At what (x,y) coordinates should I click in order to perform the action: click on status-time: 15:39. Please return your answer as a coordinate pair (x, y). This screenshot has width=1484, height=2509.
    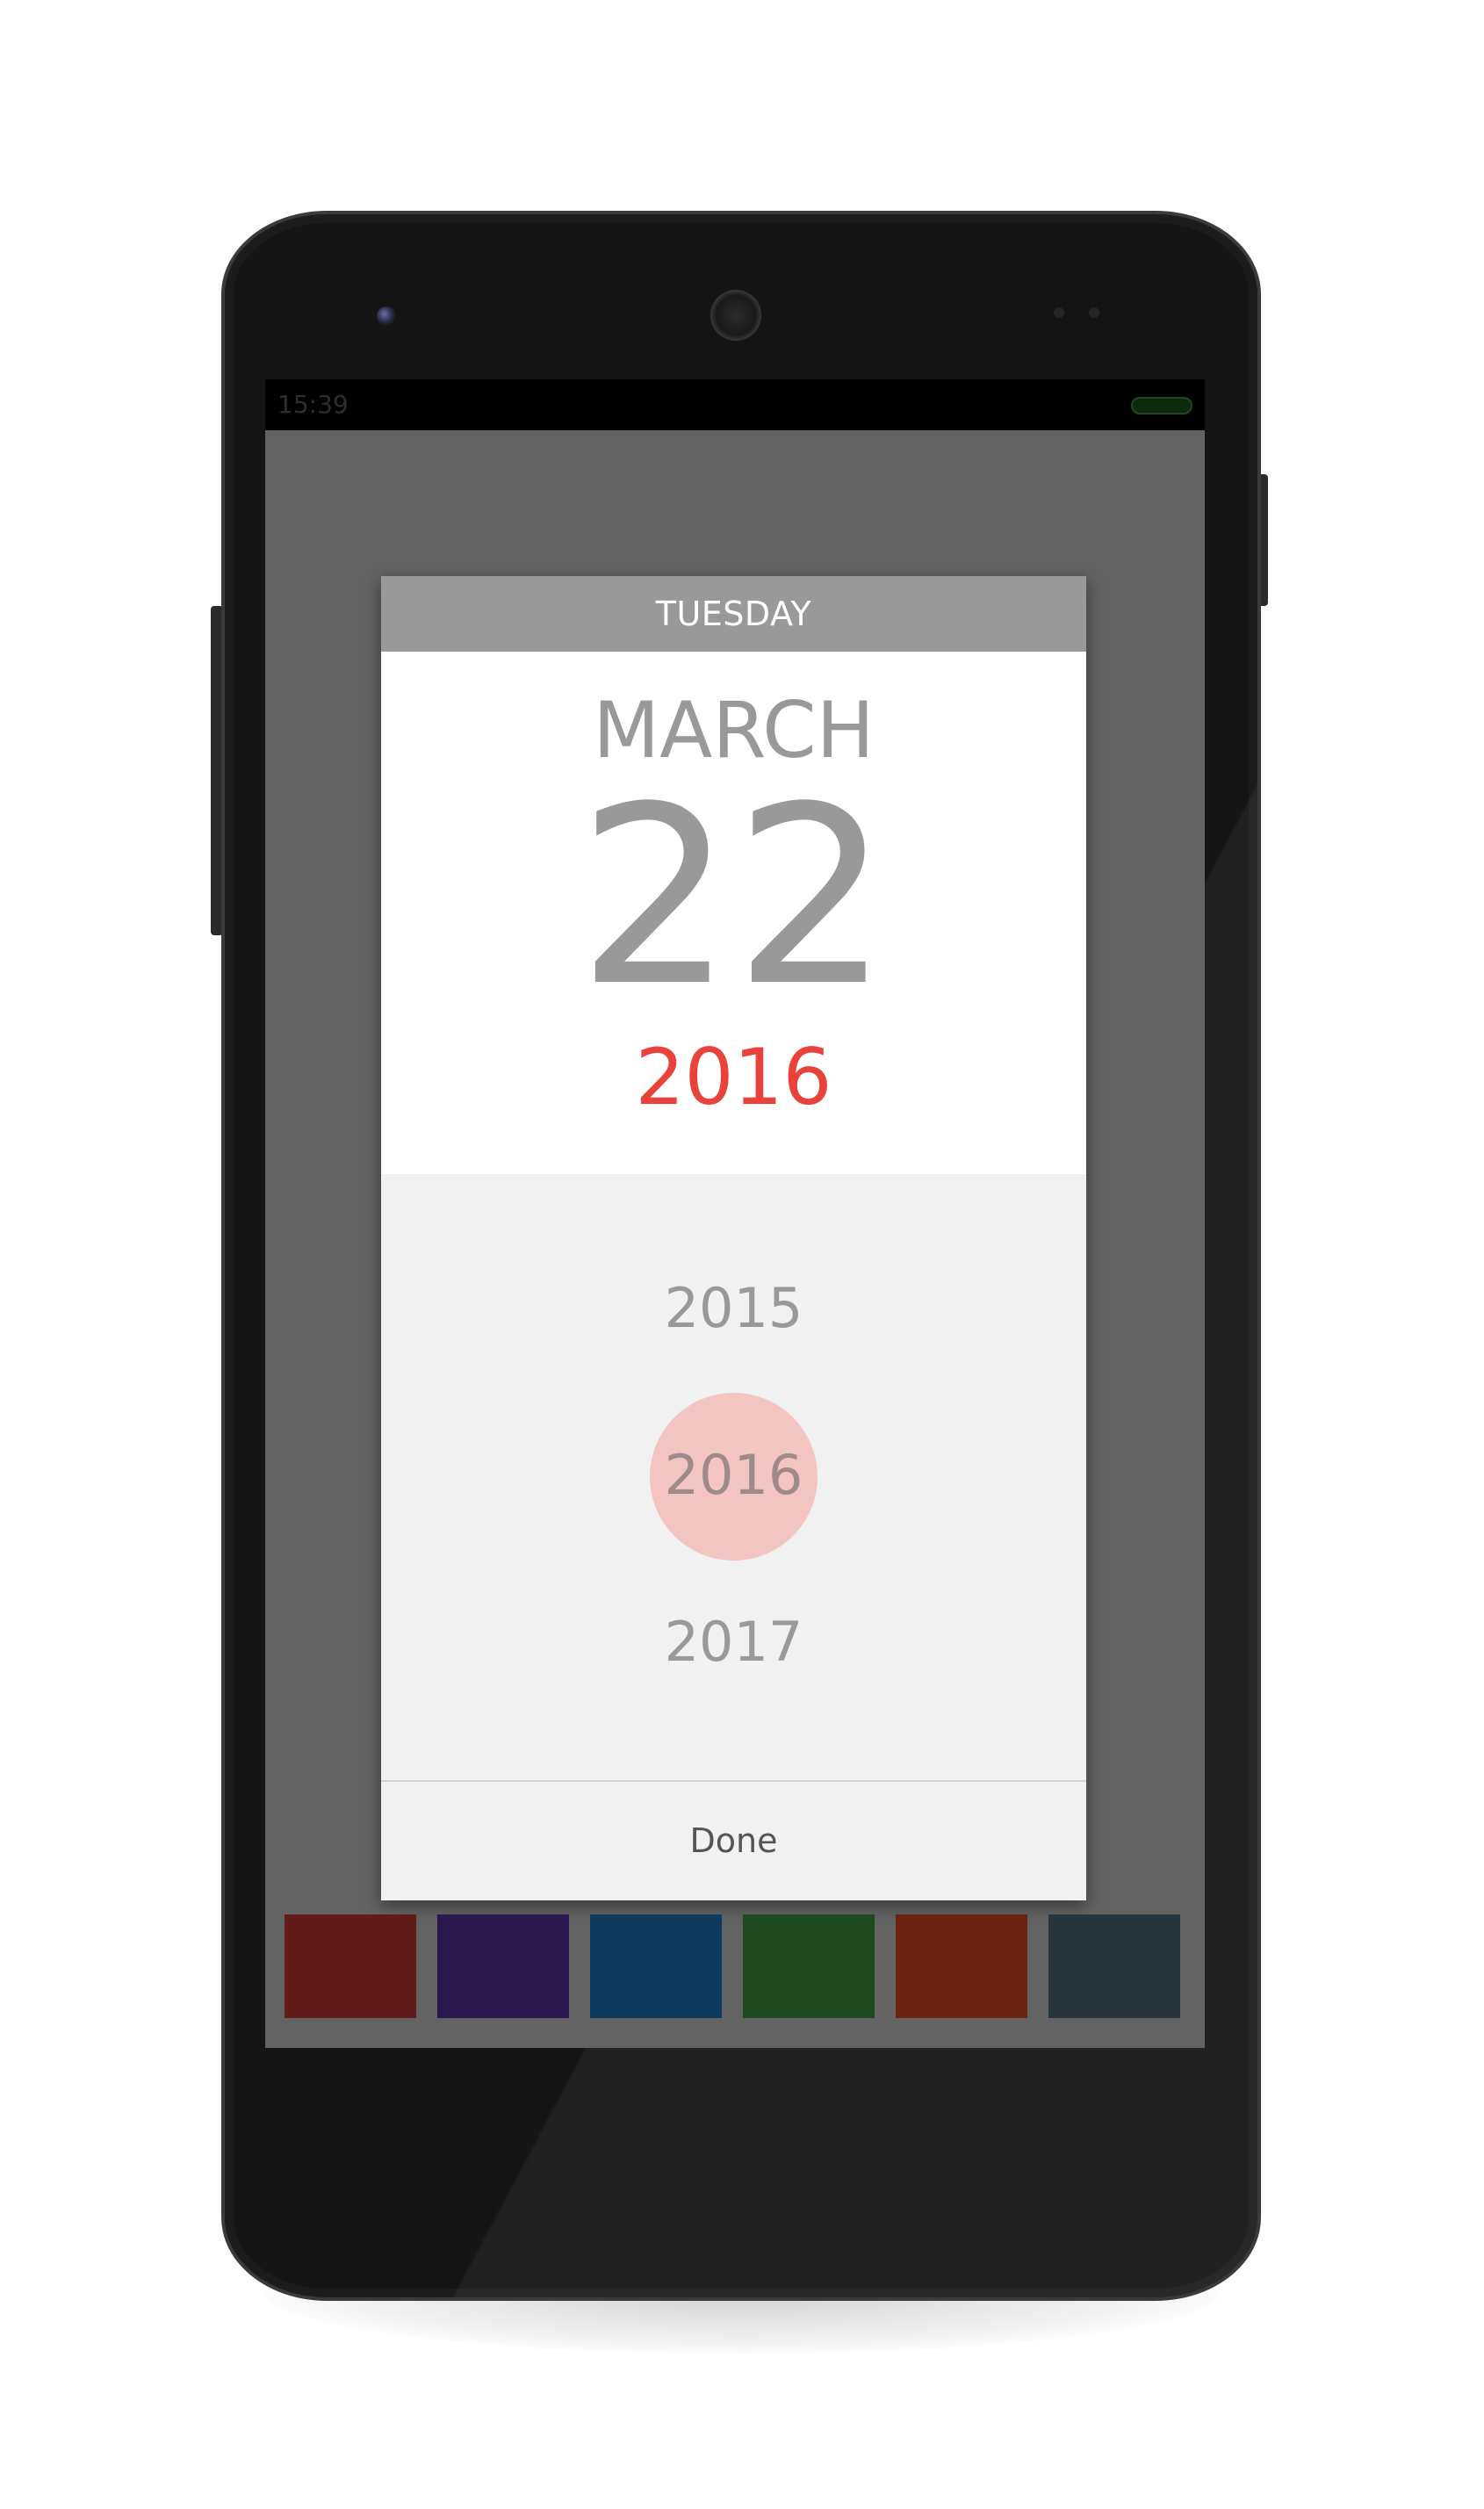
    Looking at the image, I should click on (313, 404).